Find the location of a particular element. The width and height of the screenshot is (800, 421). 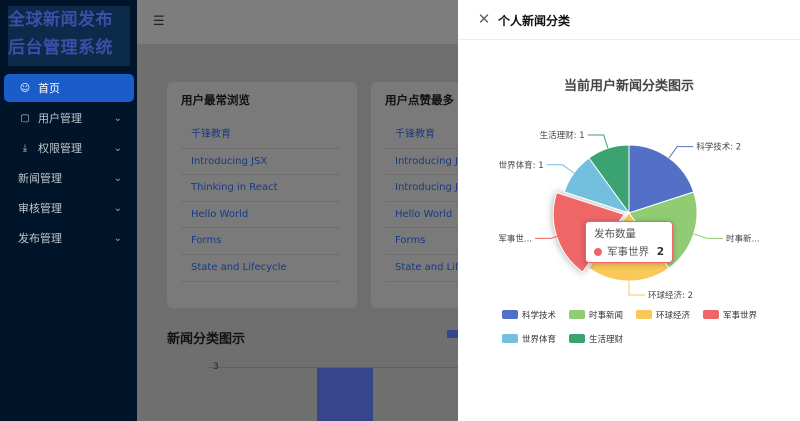

menu-item-label: 权限管理 is located at coordinates (60, 148).